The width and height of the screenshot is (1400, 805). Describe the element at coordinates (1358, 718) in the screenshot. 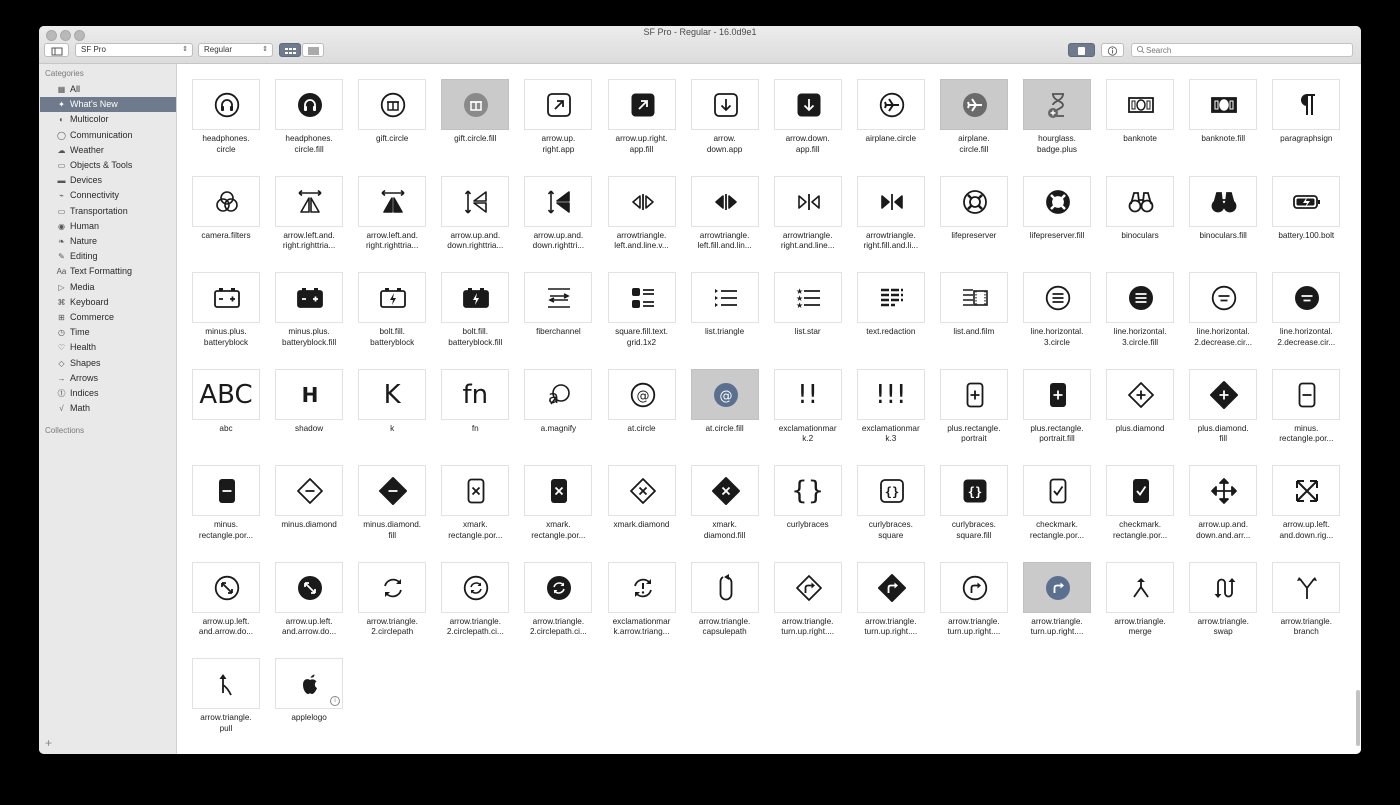

I see `scrollbar-thumb` at that location.